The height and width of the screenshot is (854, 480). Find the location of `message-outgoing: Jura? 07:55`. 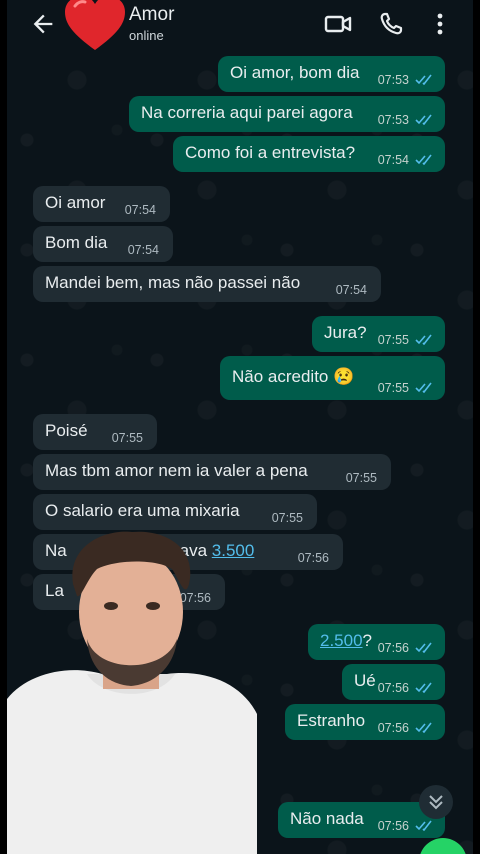

message-outgoing: Jura? 07:55 is located at coordinates (378, 334).